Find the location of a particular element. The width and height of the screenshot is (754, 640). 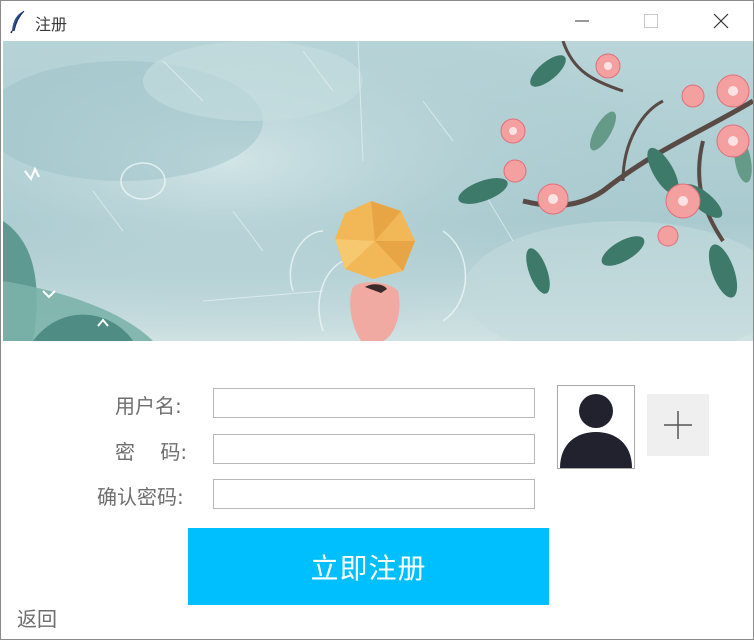

maximize-icon is located at coordinates (651, 21).